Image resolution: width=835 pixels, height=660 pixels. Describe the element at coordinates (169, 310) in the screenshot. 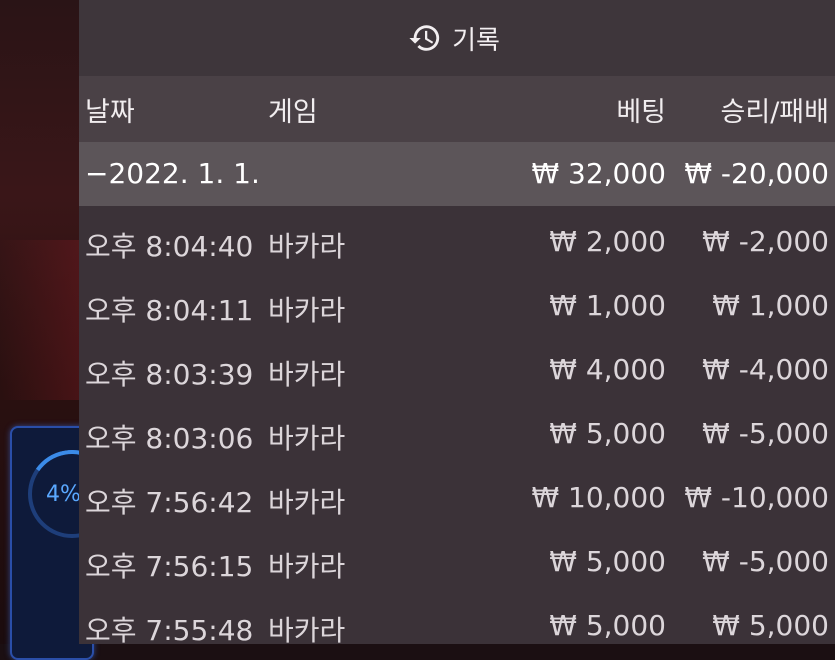

I see `row-time: 오후 8:04:11` at that location.